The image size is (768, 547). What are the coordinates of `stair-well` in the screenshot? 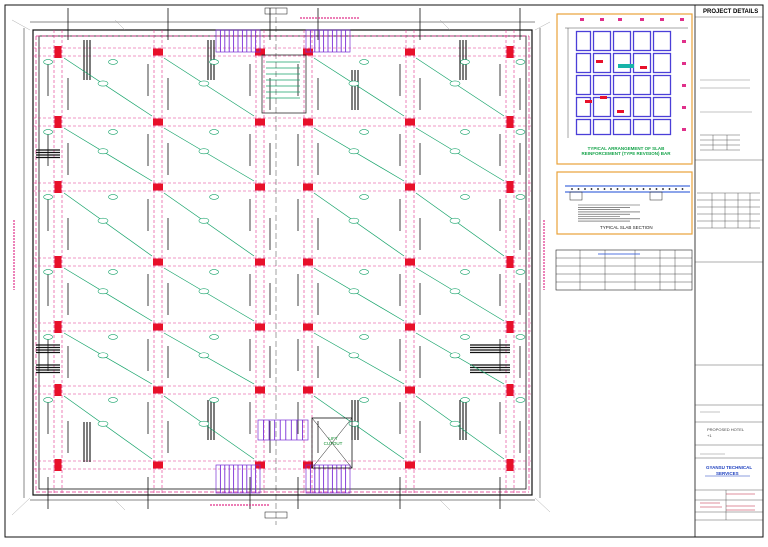 It's located at (284, 84).